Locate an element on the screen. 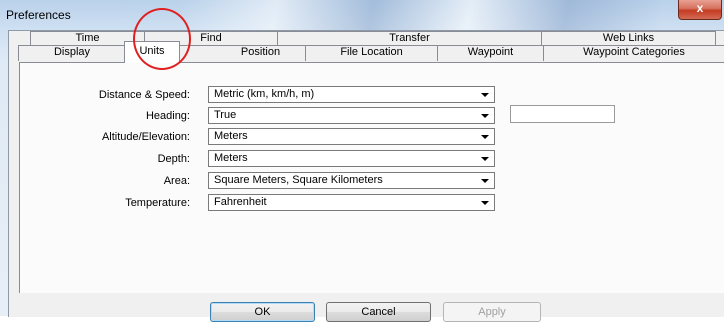 The width and height of the screenshot is (724, 322). temperature-label: Temperature: is located at coordinates (157, 203).